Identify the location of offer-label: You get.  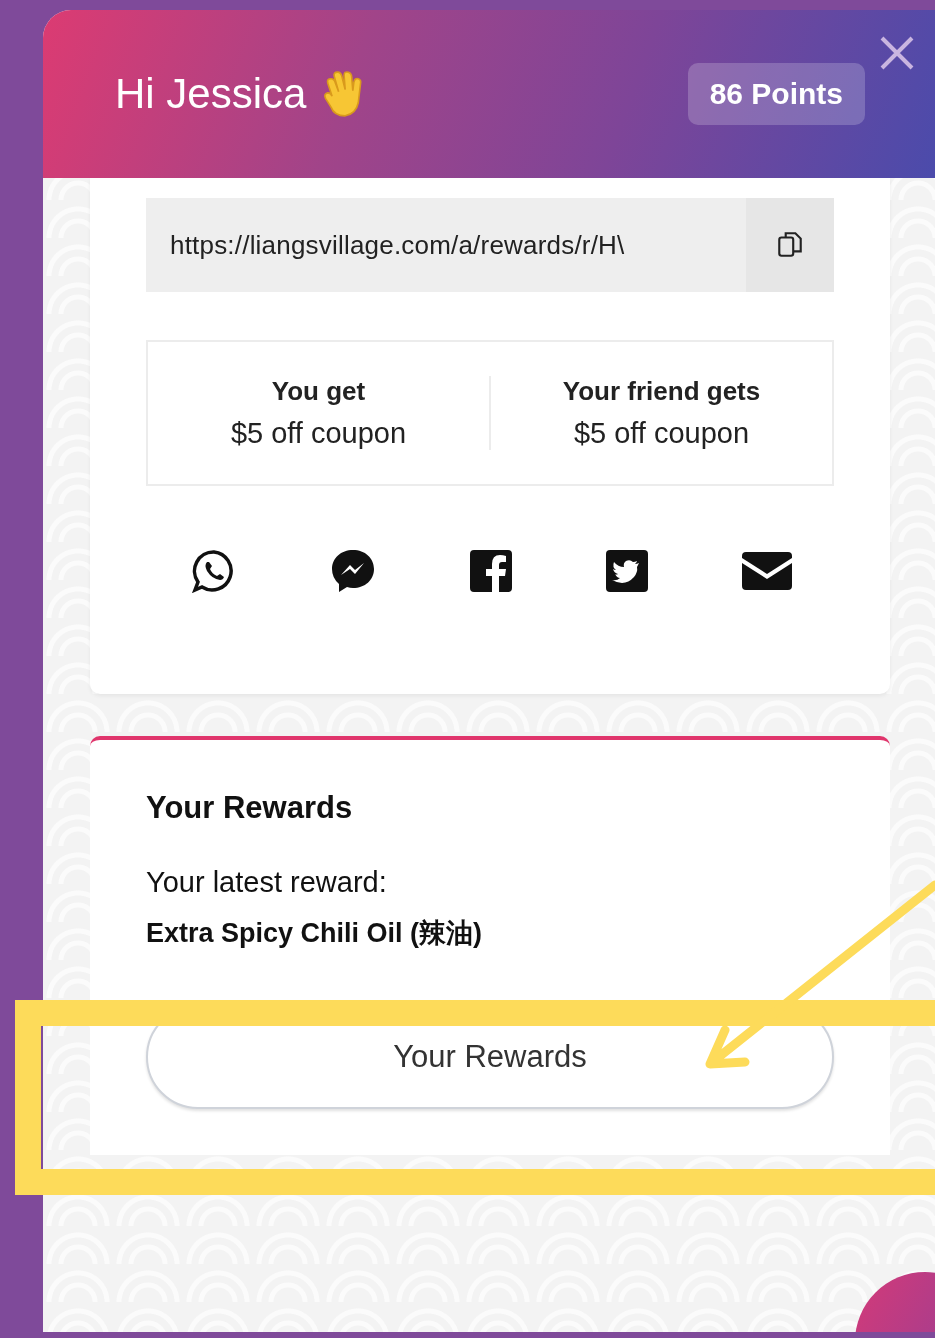
(318, 391).